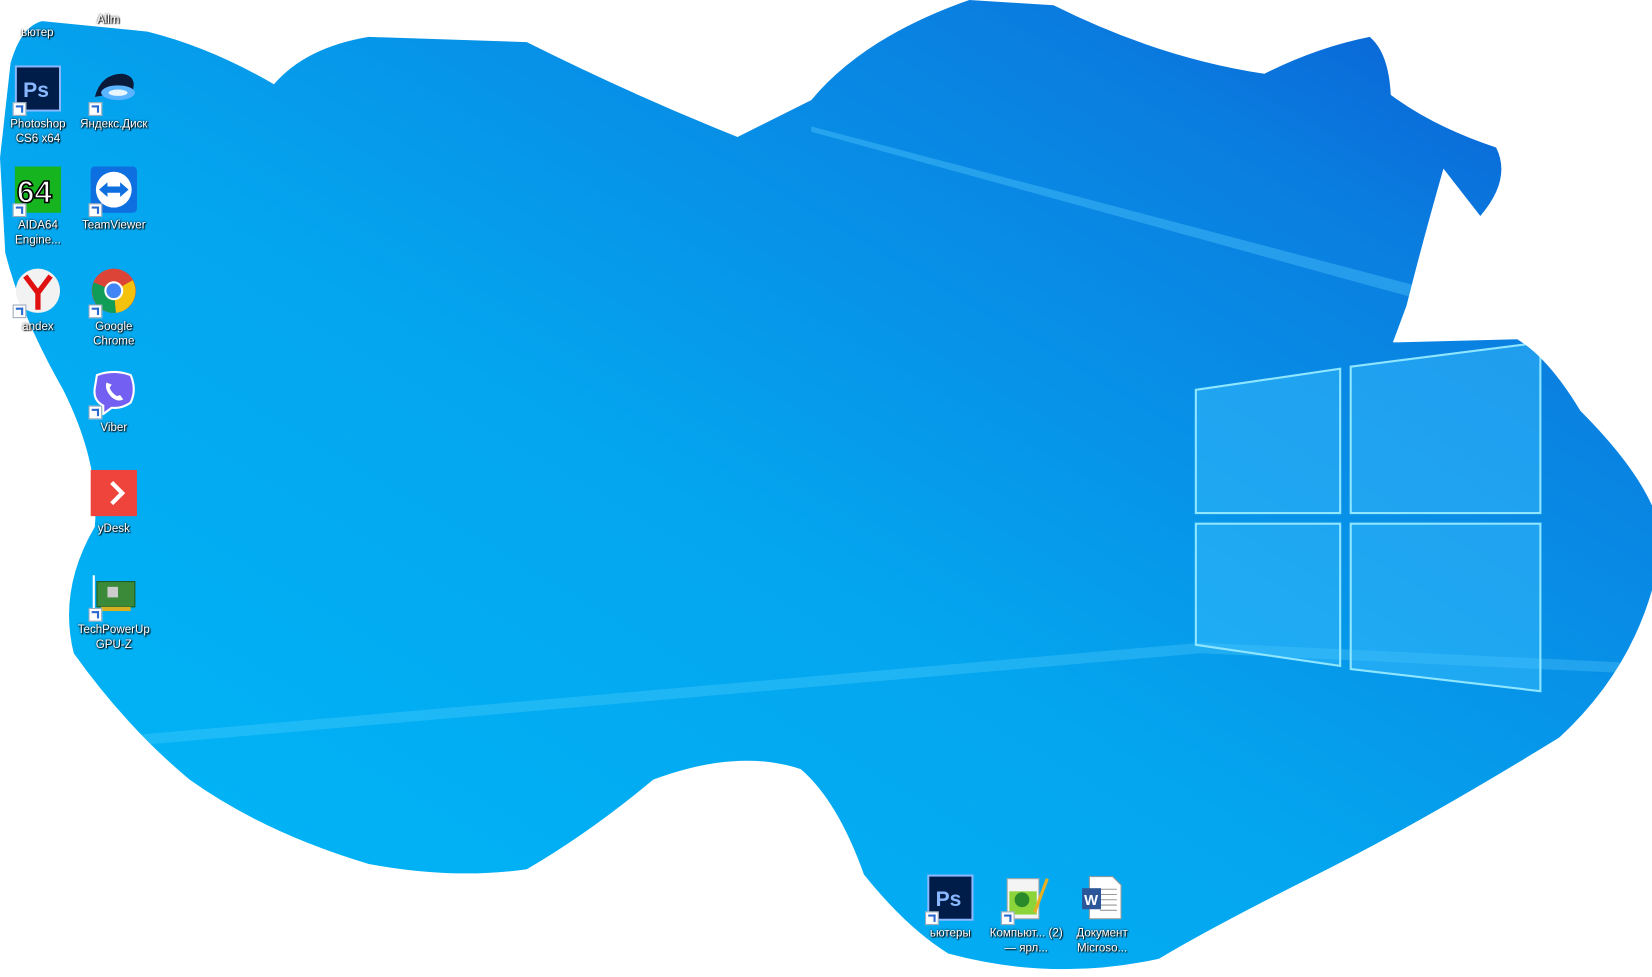 The width and height of the screenshot is (1652, 977). I want to click on gpuz-icon, so click(112, 596).